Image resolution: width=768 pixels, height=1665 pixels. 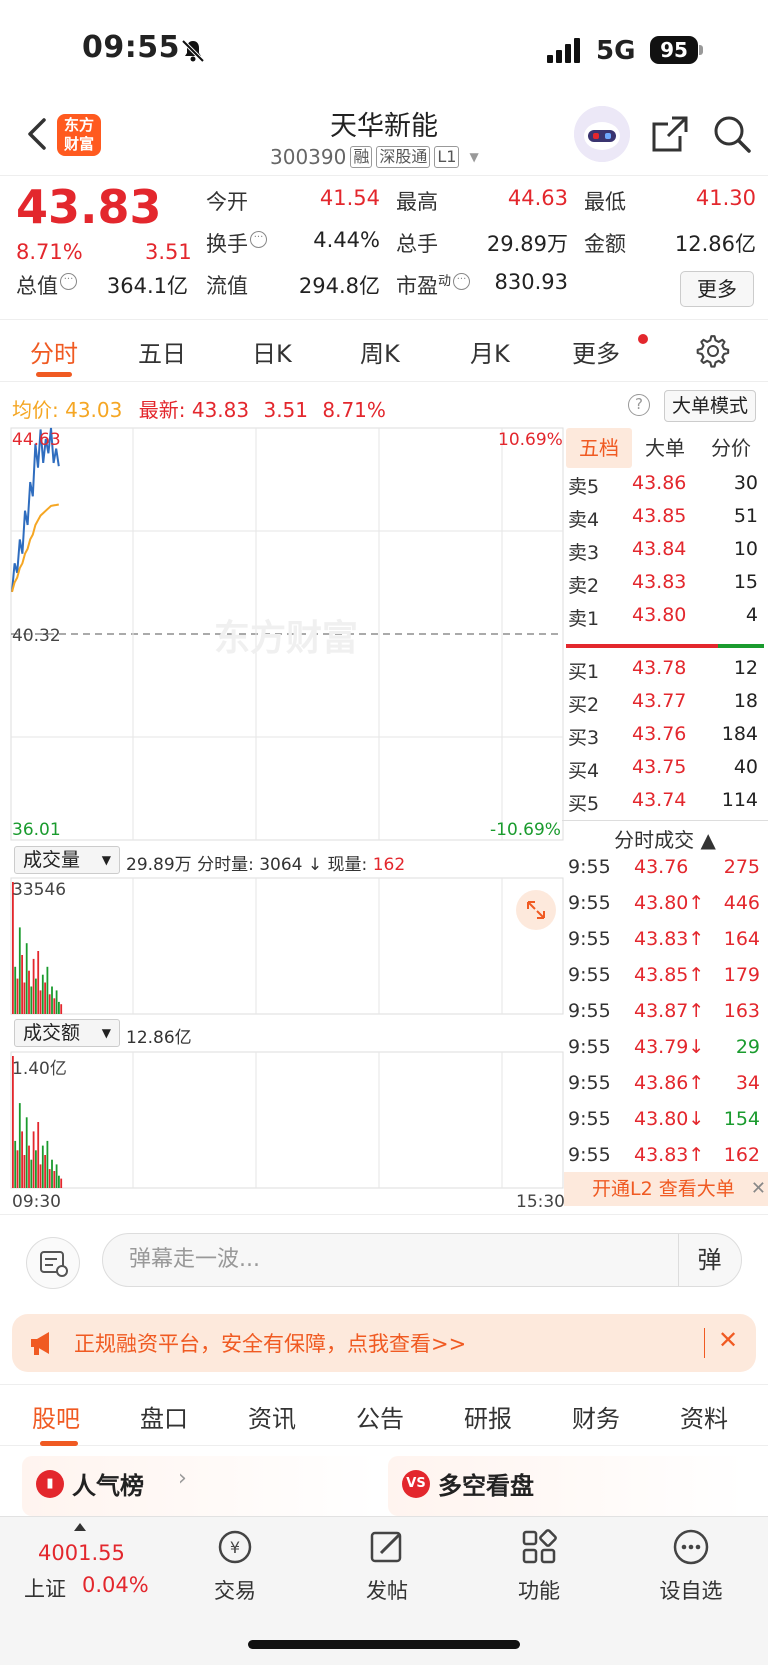 What do you see at coordinates (732, 134) in the screenshot?
I see `search-icon` at bounding box center [732, 134].